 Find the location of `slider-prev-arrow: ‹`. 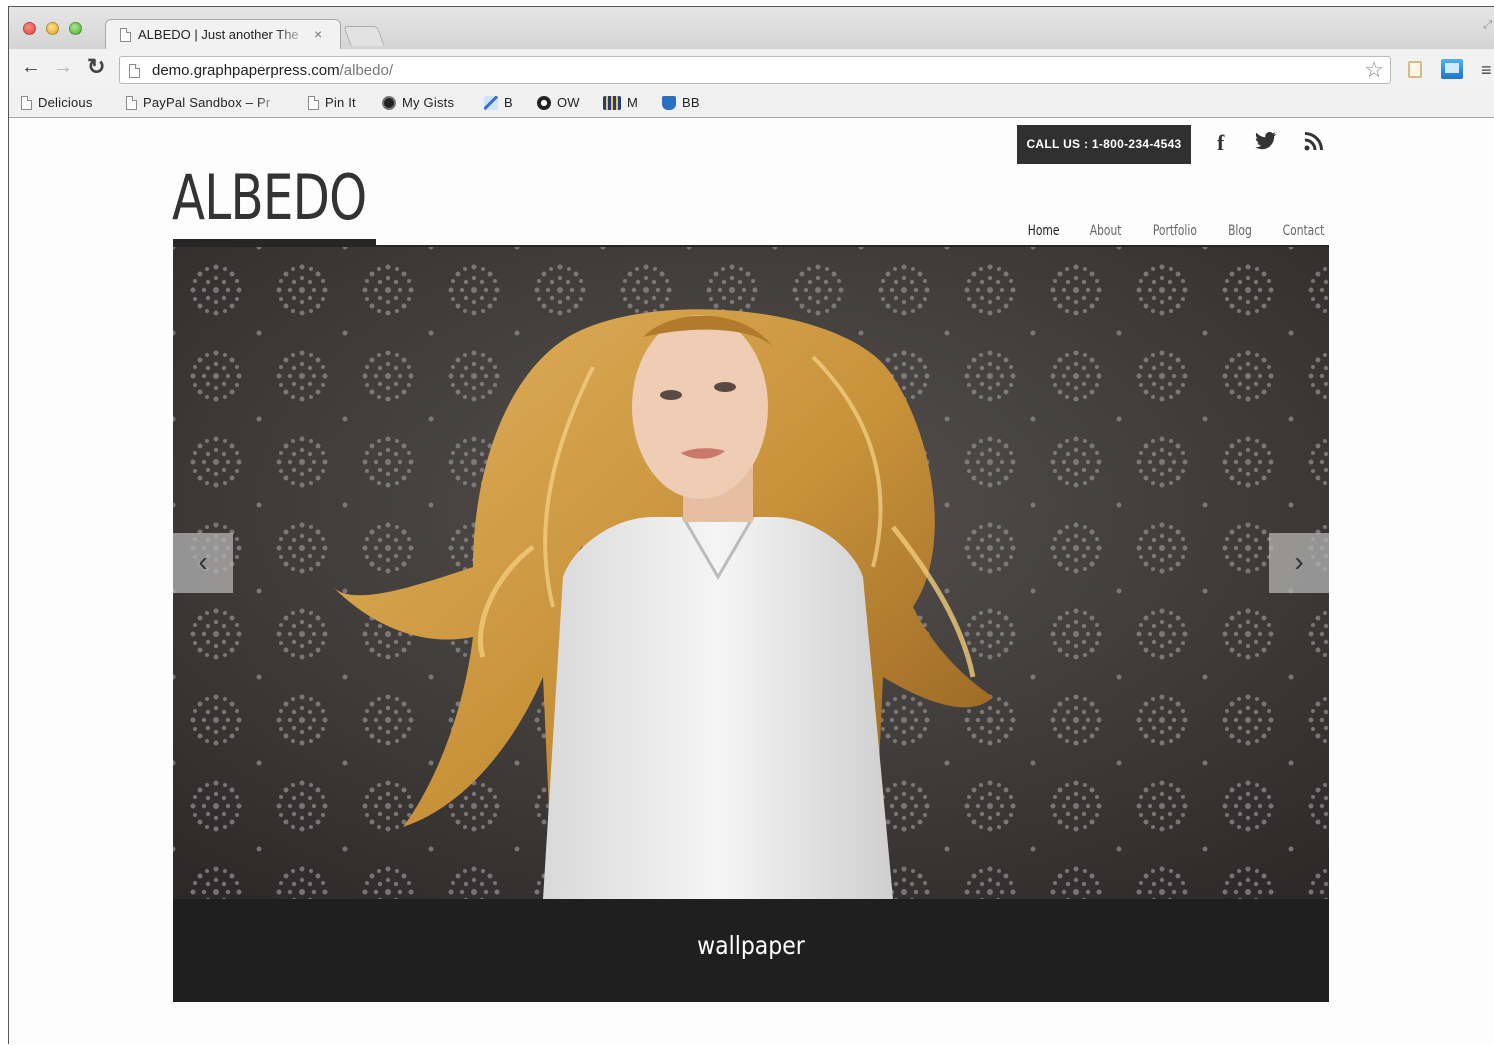

slider-prev-arrow: ‹ is located at coordinates (203, 563).